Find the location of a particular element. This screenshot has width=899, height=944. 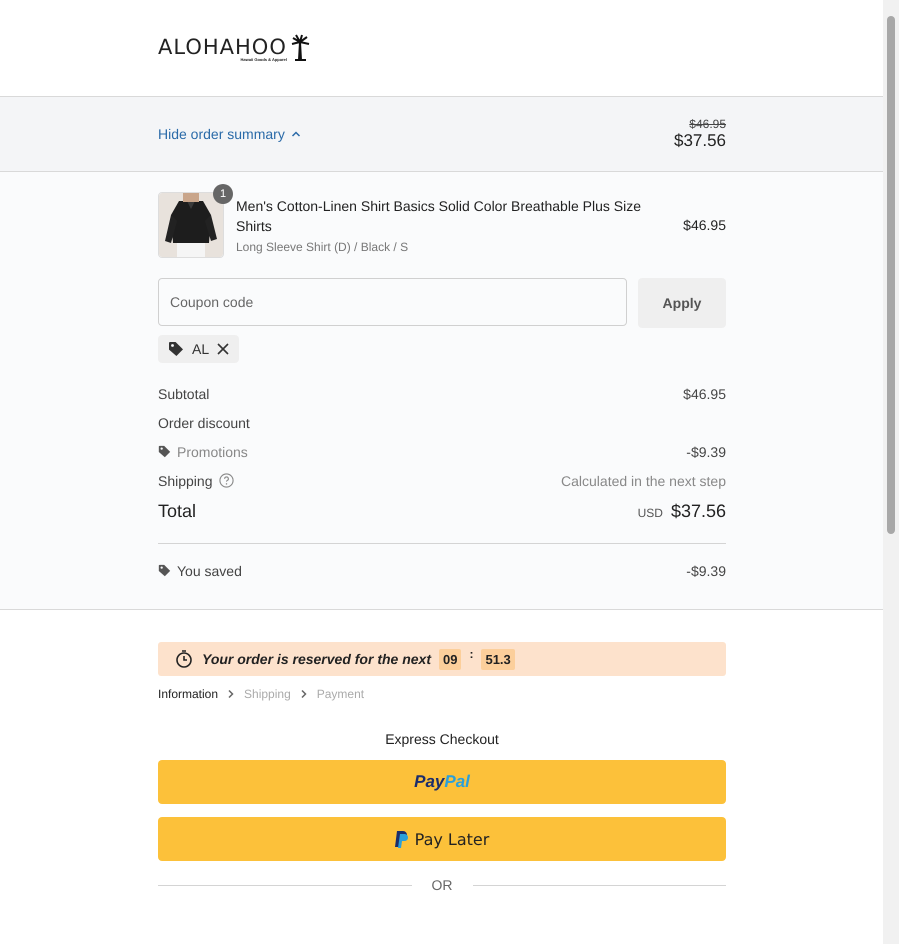

express-checkout-title: Express Checkout is located at coordinates (442, 739).